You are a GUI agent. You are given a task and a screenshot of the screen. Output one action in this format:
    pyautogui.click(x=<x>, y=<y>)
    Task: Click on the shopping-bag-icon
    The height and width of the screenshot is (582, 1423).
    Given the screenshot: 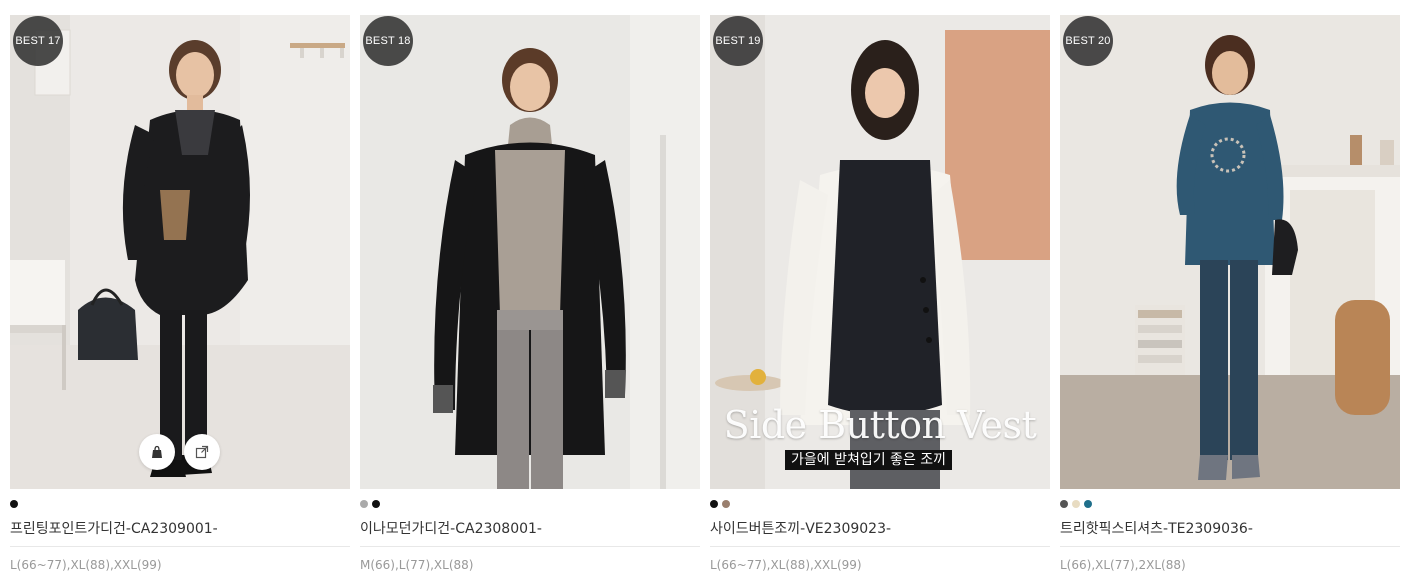 What is the action you would take?
    pyautogui.click(x=157, y=452)
    